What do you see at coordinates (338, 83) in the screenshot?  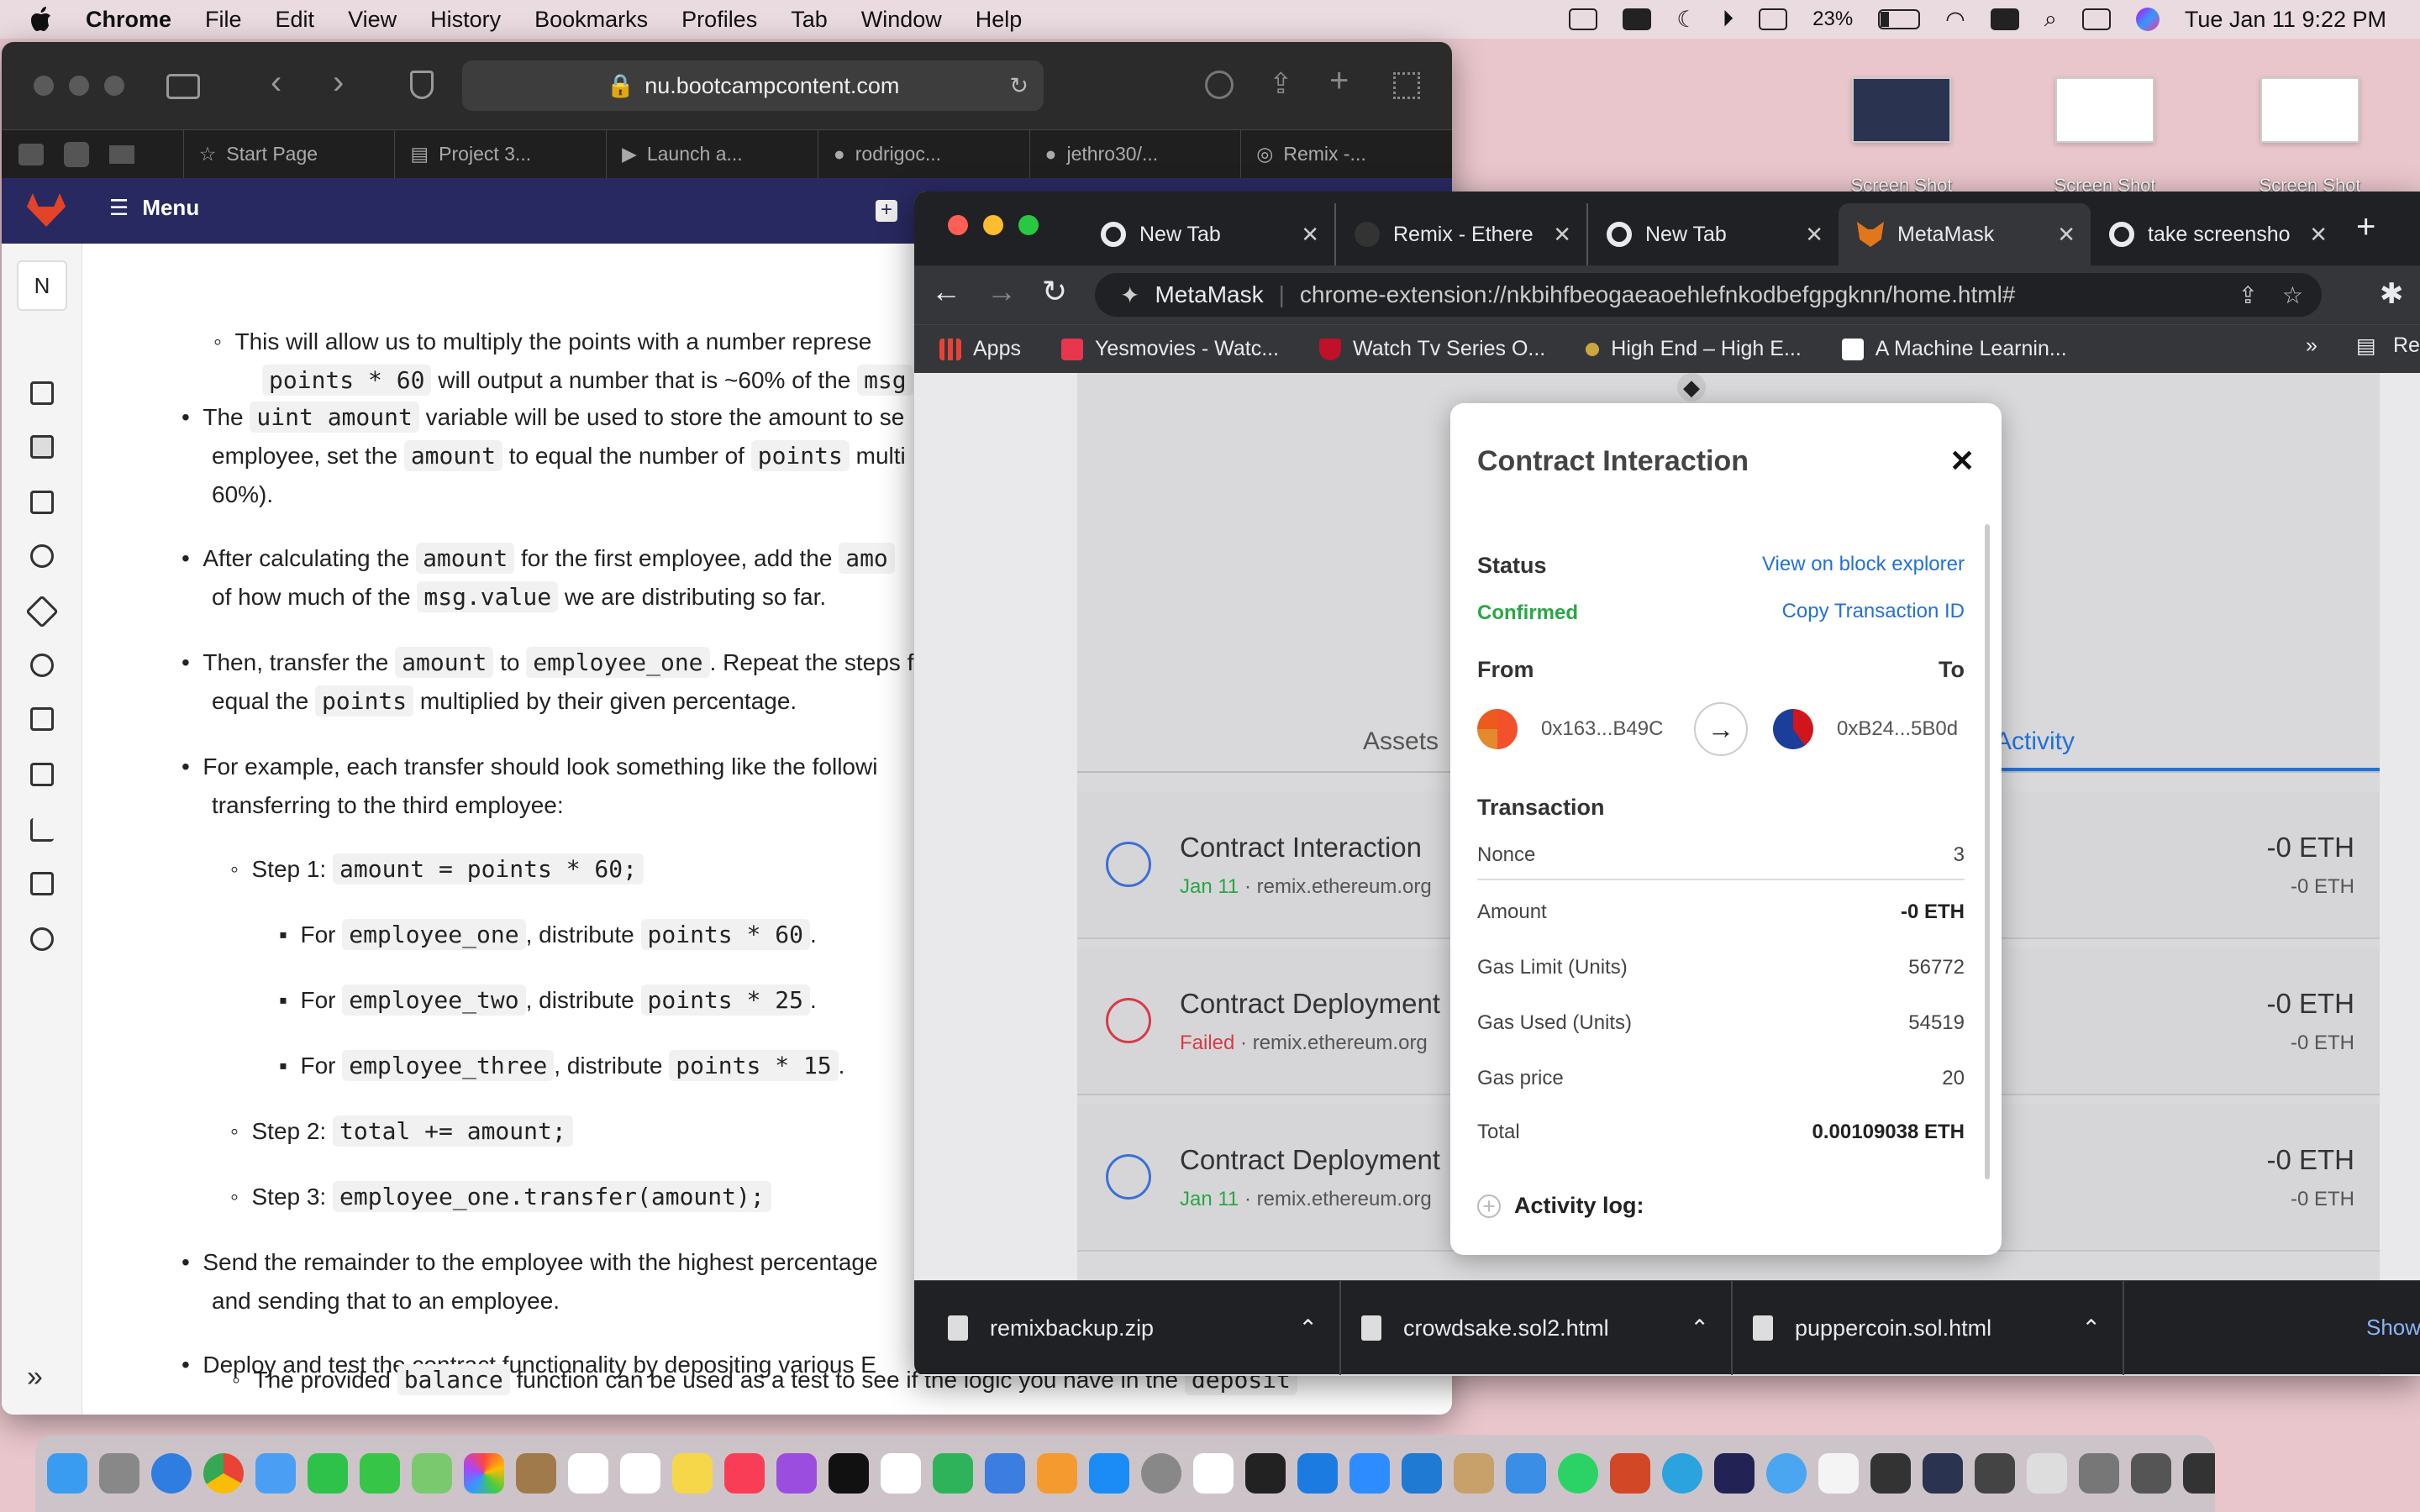 I see `forward-icon: ›` at bounding box center [338, 83].